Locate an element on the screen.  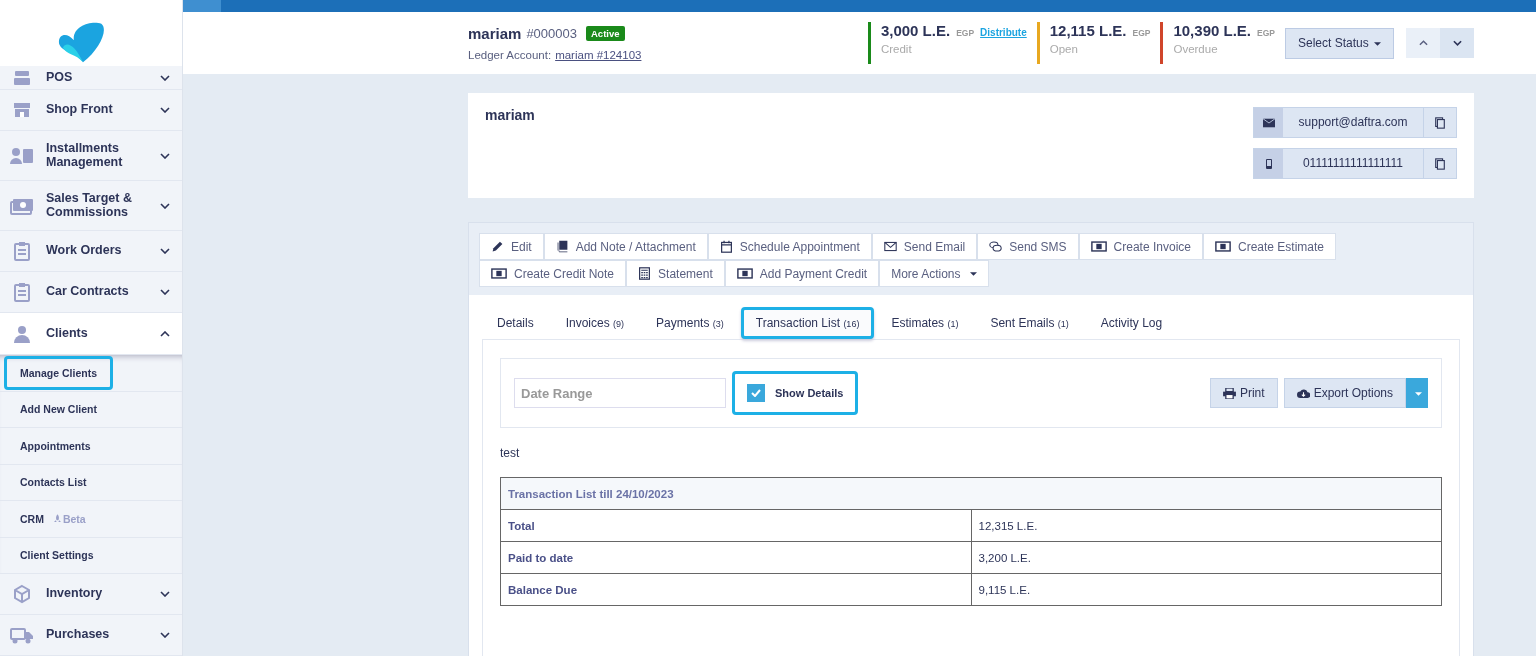
stat-amount: 3,000 L.E. is located at coordinates (915, 30).